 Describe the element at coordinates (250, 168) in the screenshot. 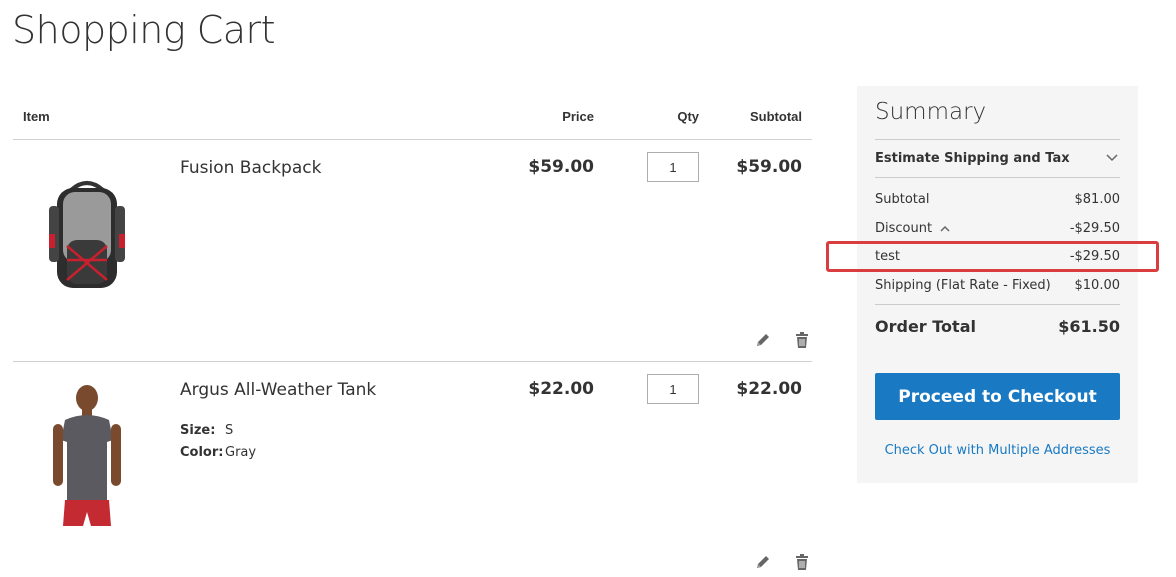

I see `product-name-link: Fusion Backpack` at that location.